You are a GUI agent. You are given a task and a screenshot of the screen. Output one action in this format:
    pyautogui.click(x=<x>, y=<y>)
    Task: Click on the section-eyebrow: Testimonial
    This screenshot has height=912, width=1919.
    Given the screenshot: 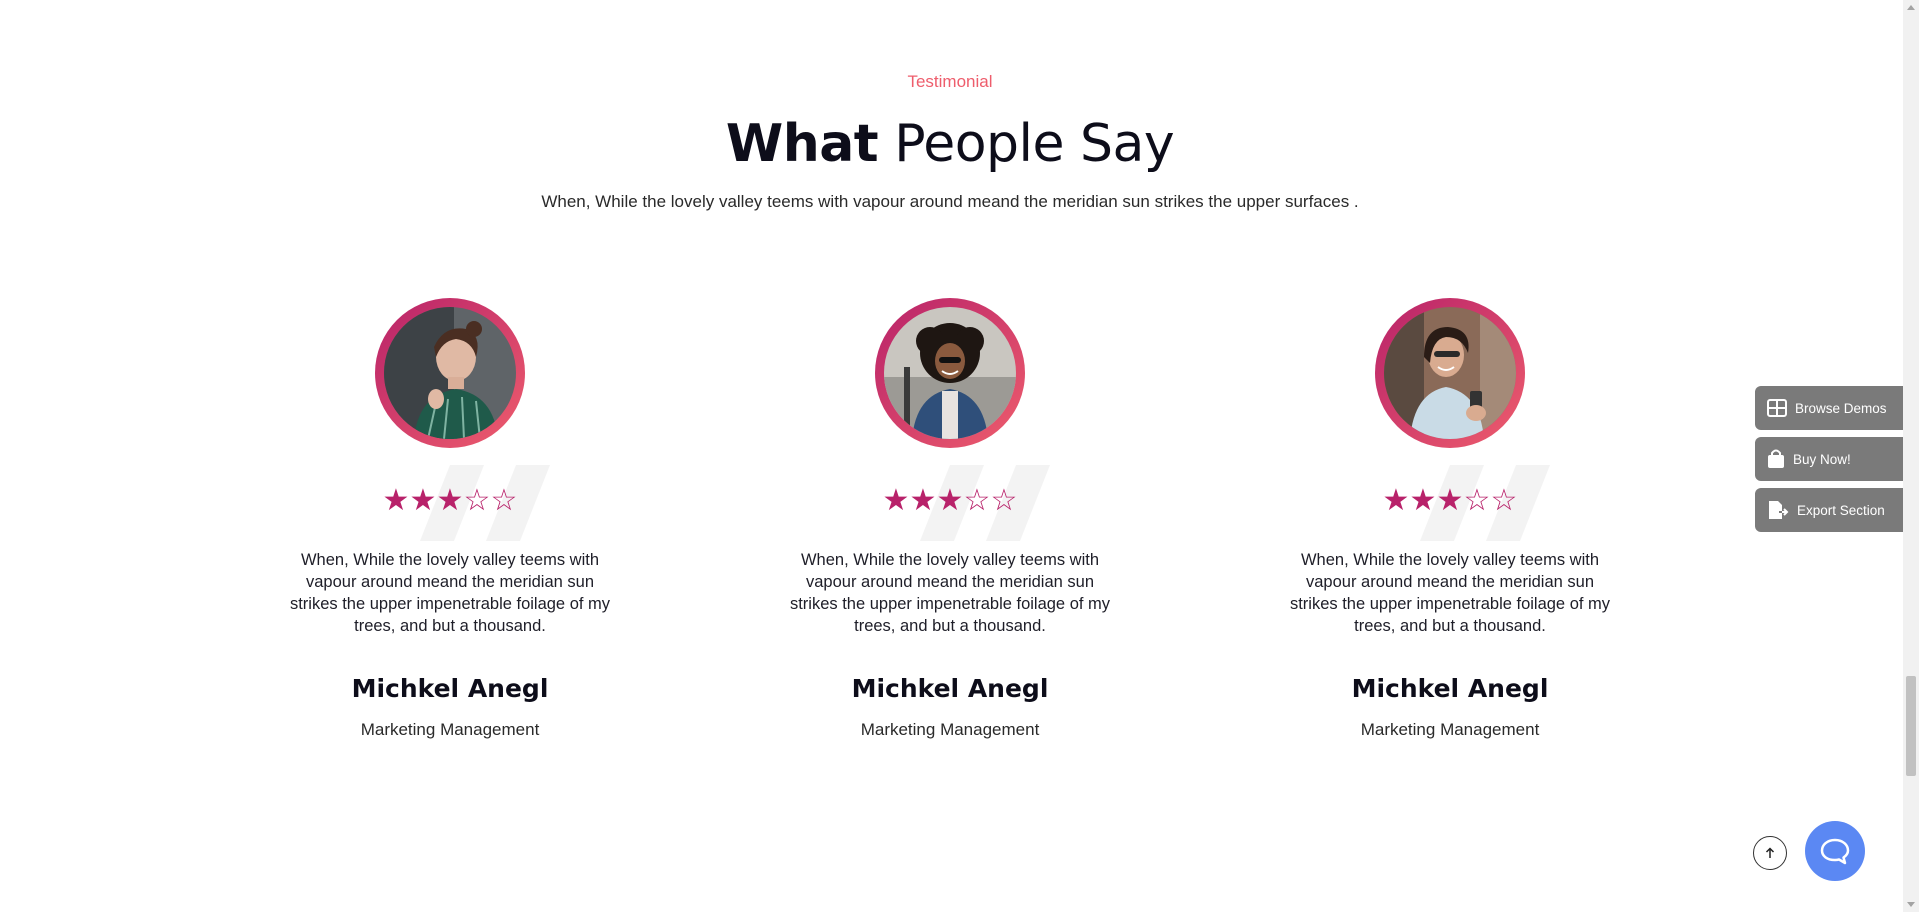 What is the action you would take?
    pyautogui.click(x=950, y=81)
    